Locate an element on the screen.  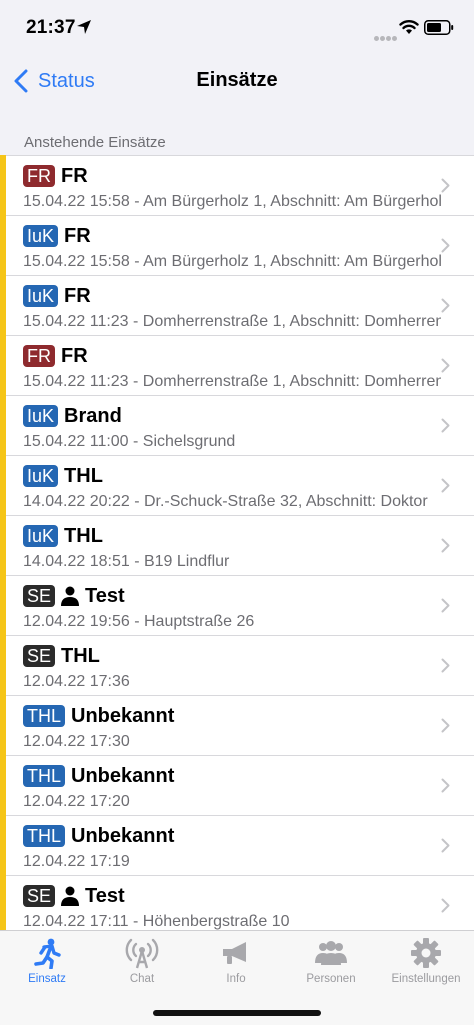
tab-einstellungen: Einstellungen is located at coordinates (426, 965).